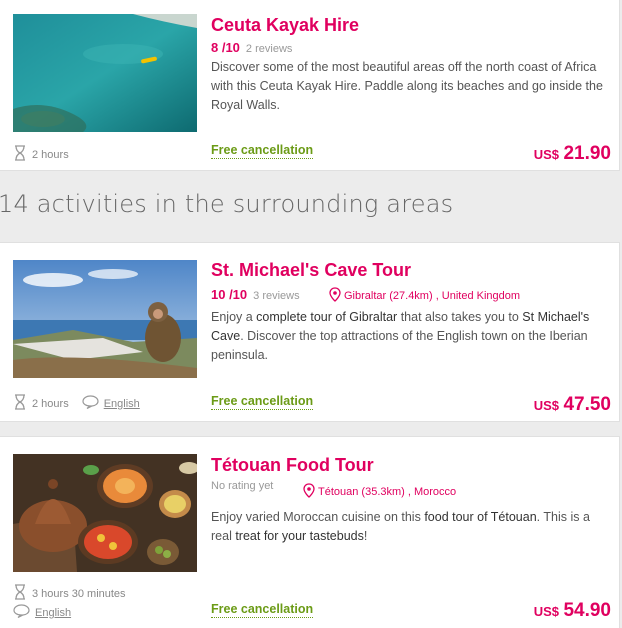 This screenshot has height=628, width=622. I want to click on description-text: !, so click(365, 536).